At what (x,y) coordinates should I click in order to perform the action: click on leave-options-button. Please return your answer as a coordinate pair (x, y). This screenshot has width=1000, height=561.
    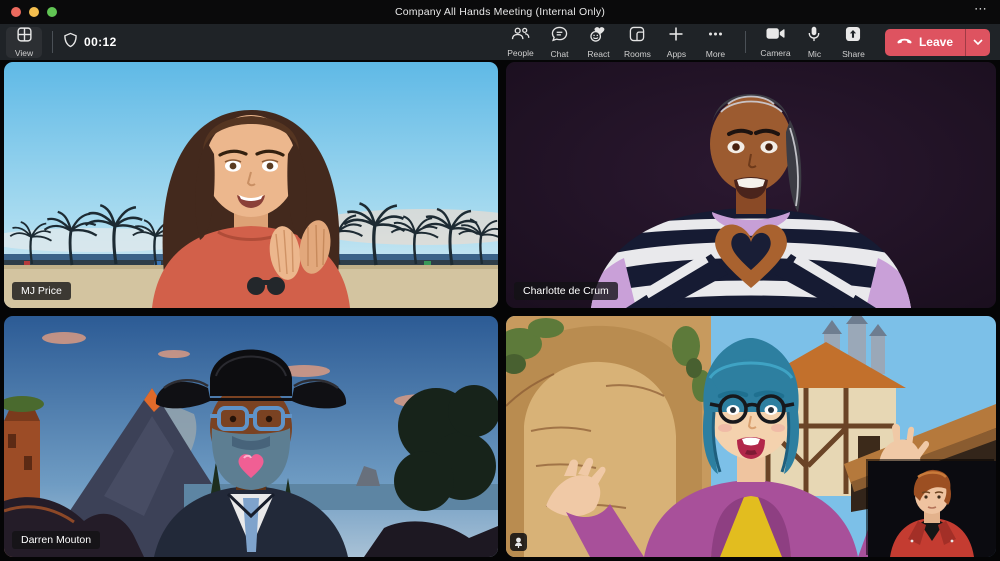
    Looking at the image, I should click on (977, 42).